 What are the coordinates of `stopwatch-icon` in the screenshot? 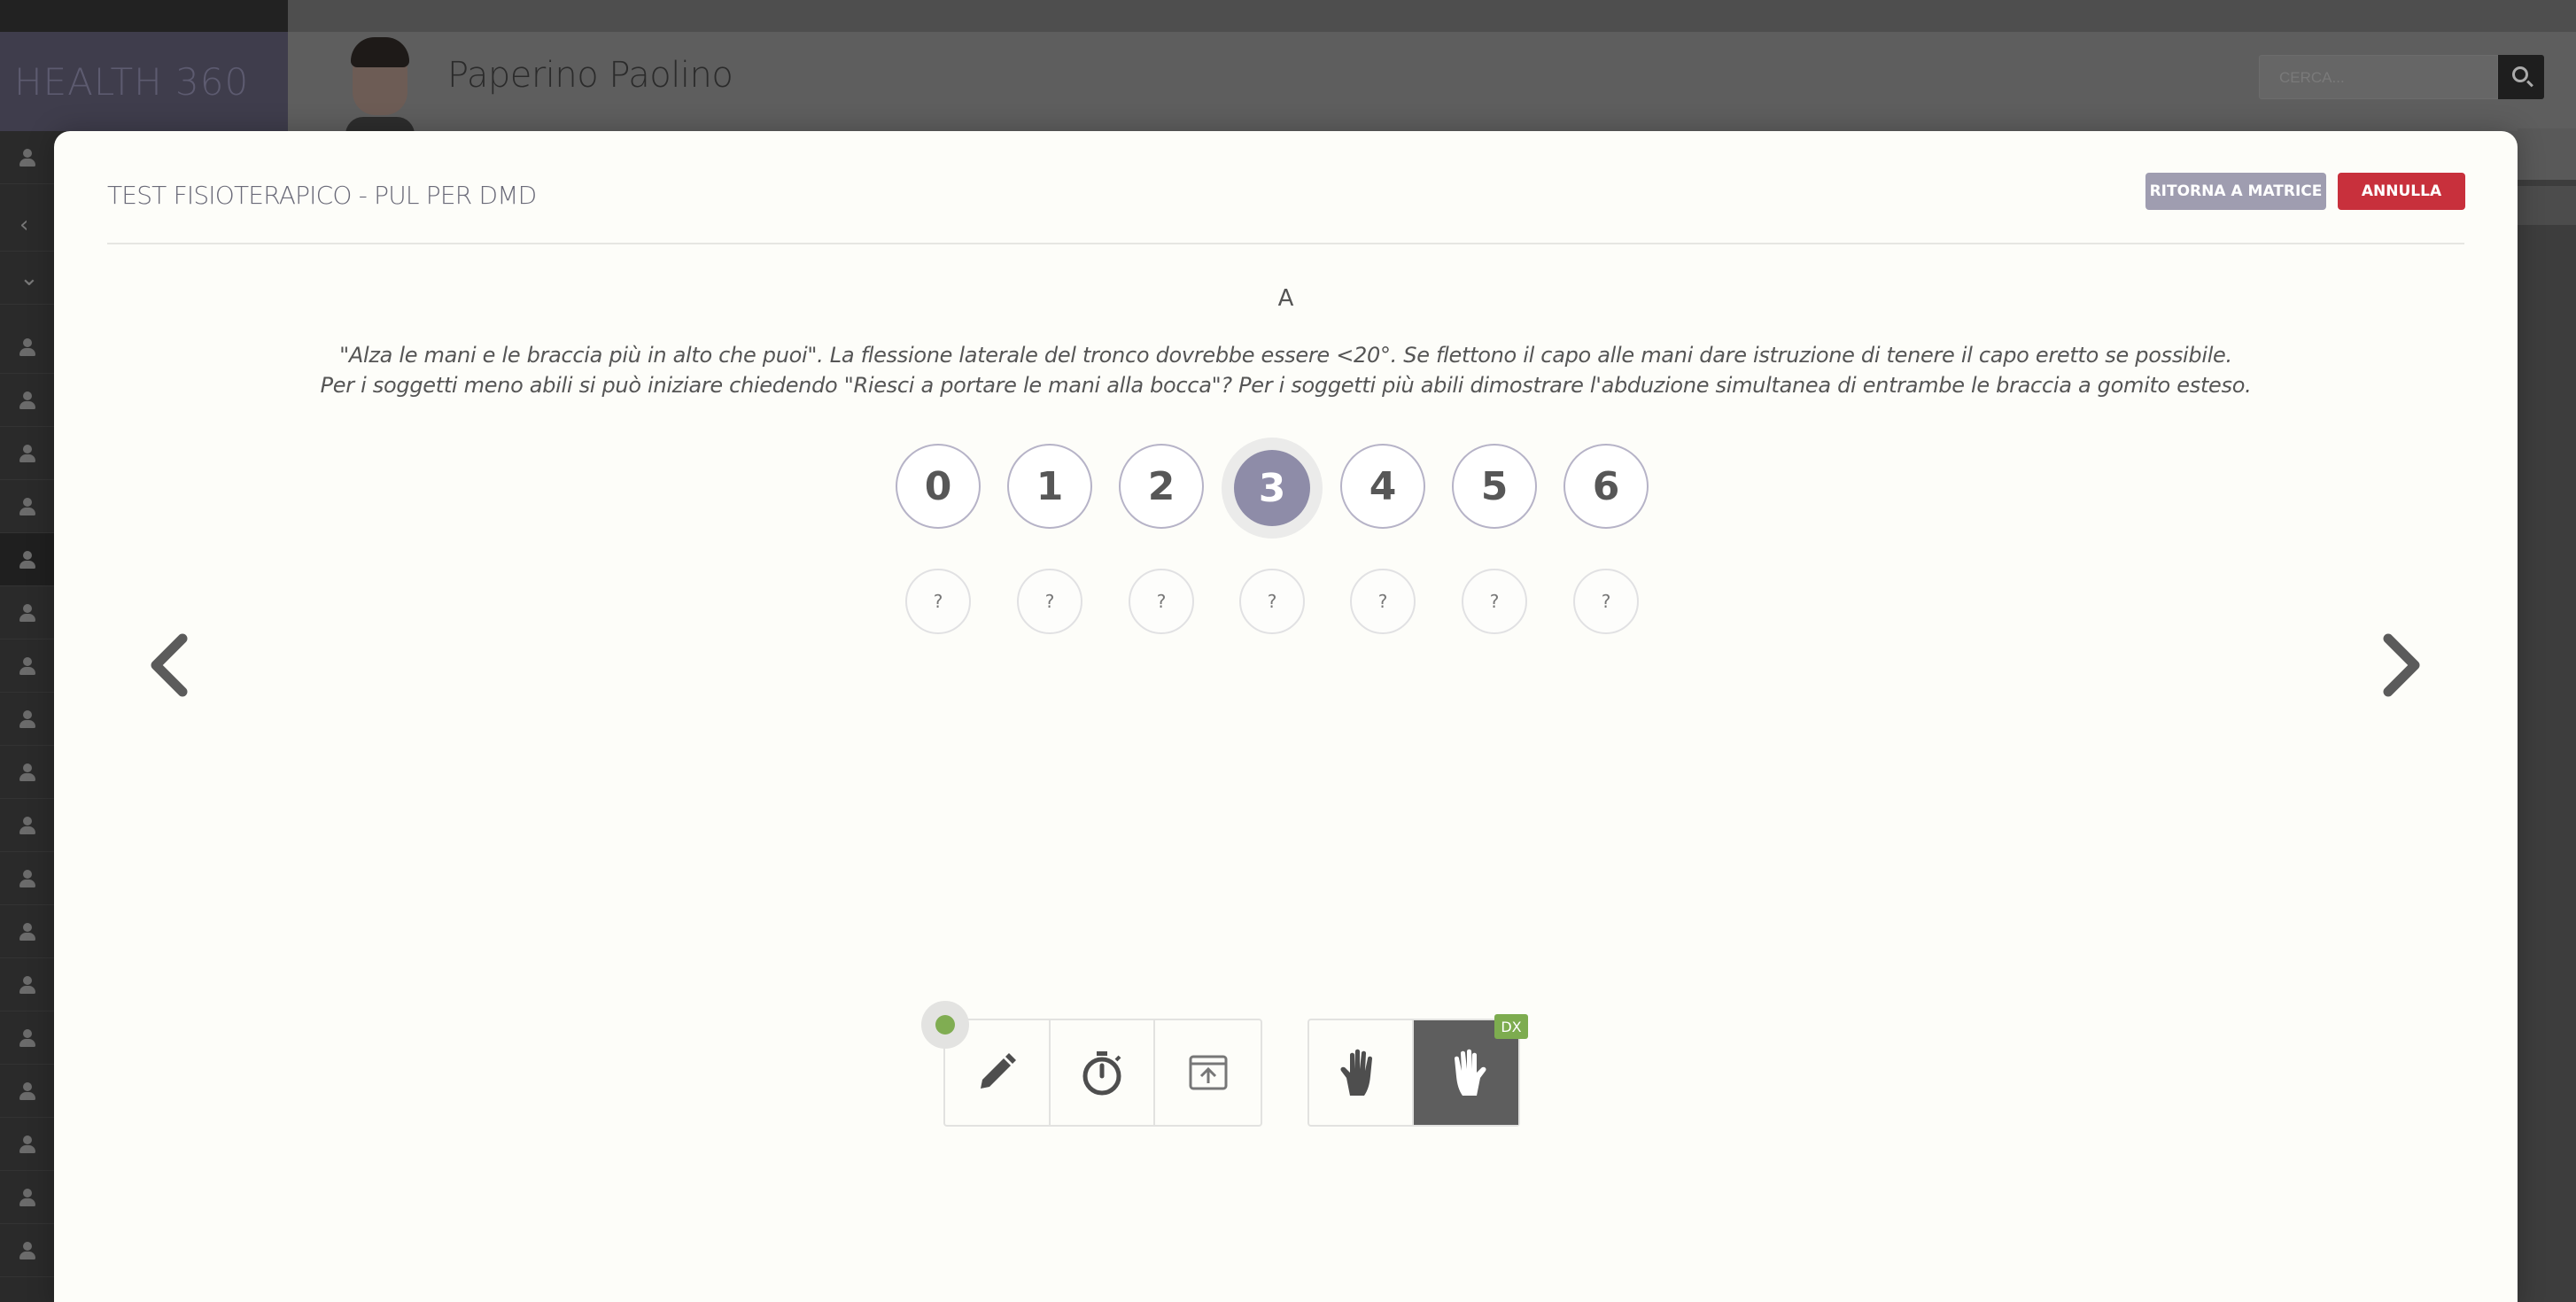 It's located at (1101, 1074).